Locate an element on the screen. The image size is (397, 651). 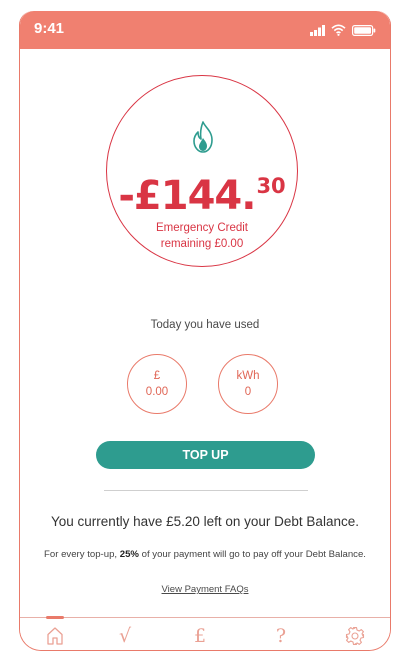
settings-icon is located at coordinates (355, 636).